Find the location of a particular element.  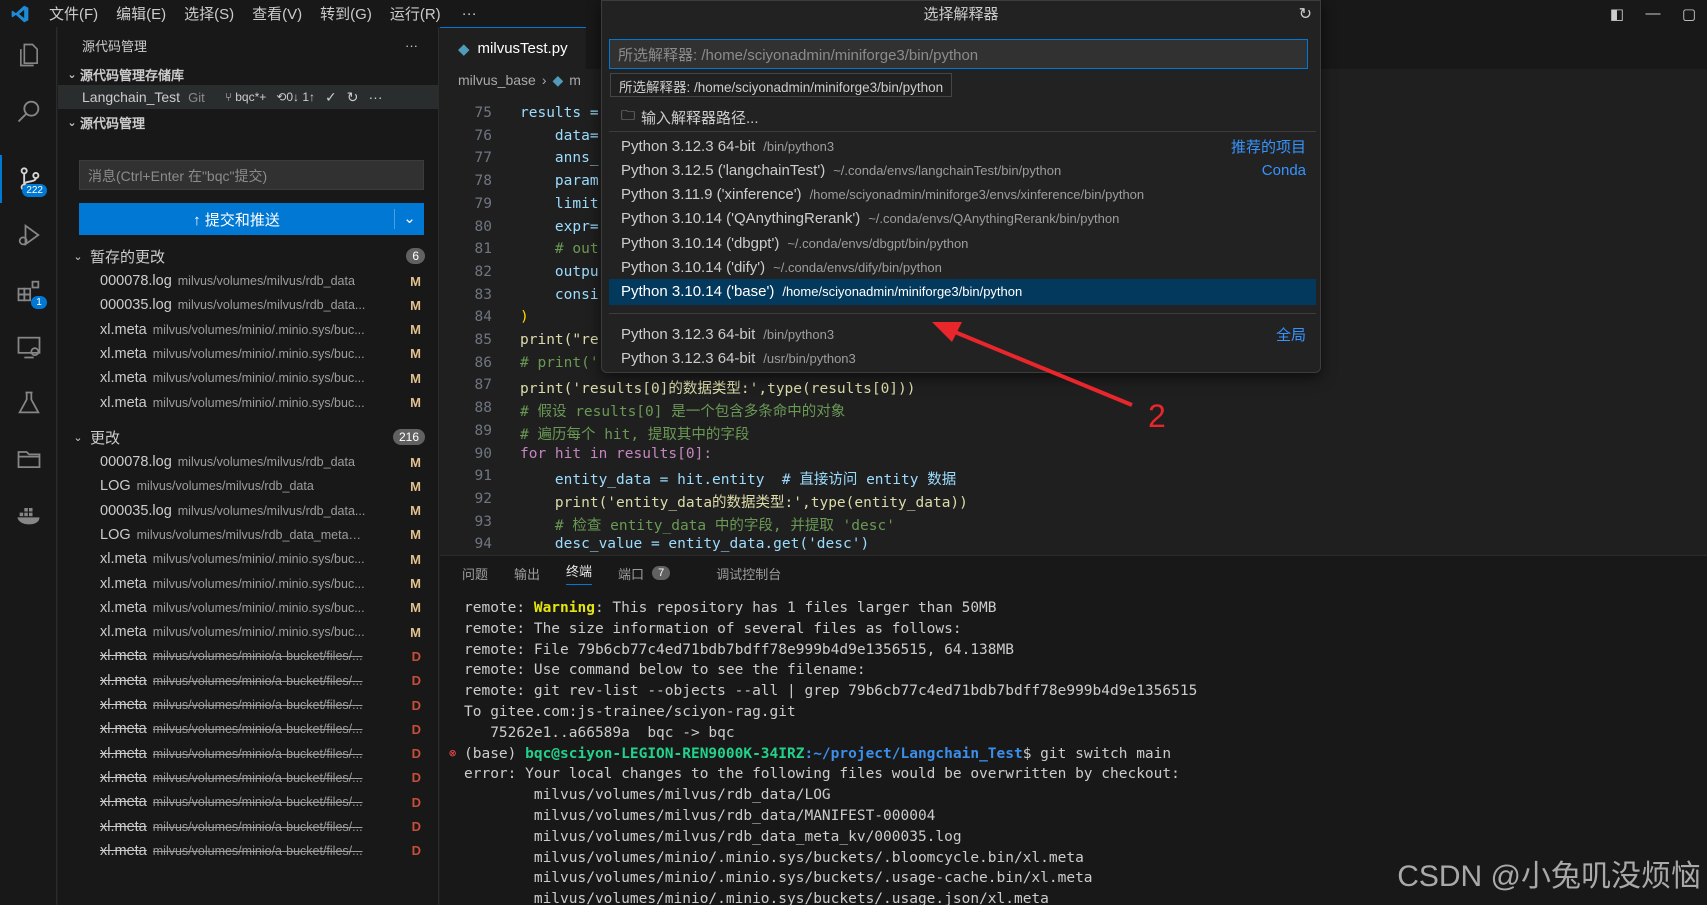

menu-file: 文件(F) is located at coordinates (73, 13).